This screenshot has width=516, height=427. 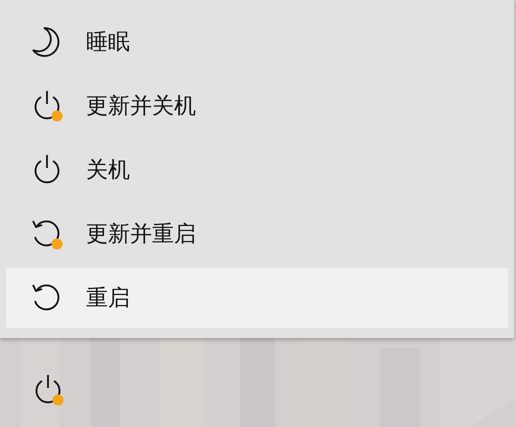 I want to click on menu-item: 关机, so click(x=257, y=170).